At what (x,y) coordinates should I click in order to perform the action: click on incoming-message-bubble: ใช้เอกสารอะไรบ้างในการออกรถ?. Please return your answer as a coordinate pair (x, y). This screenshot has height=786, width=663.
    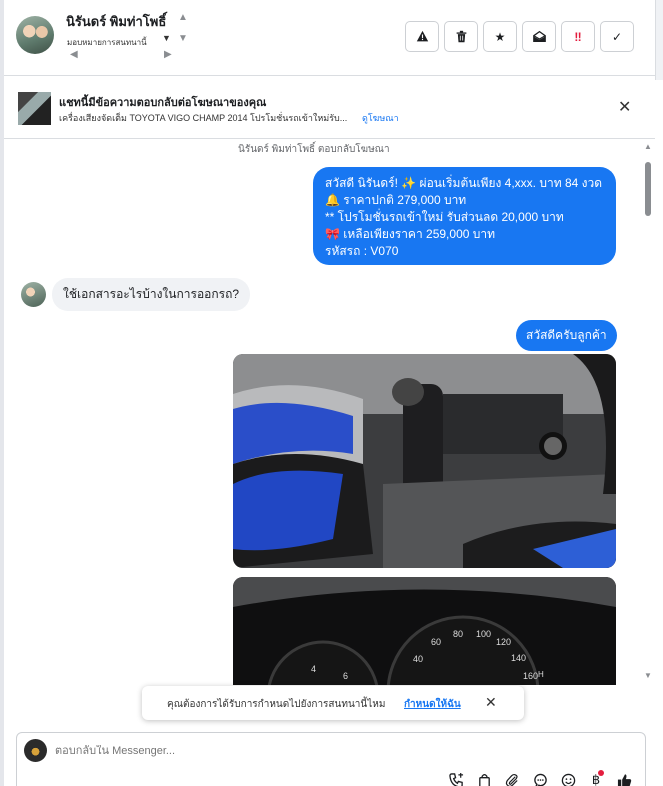
    Looking at the image, I should click on (151, 294).